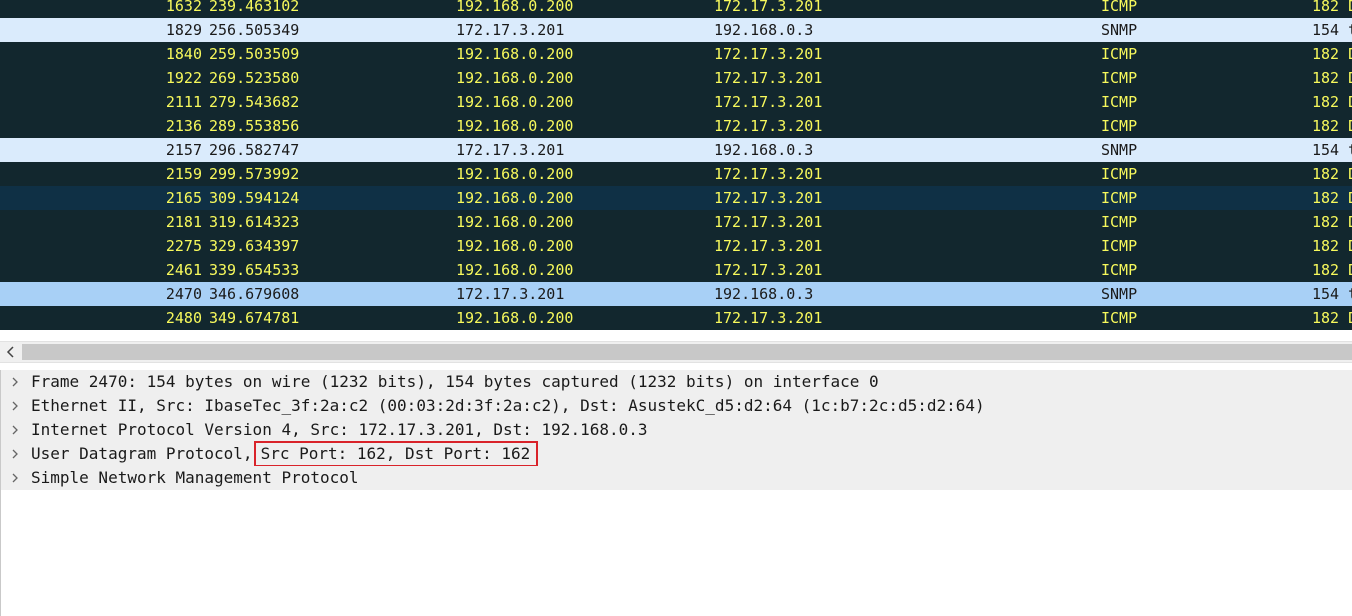 The width and height of the screenshot is (1352, 616). I want to click on detail-tree-item: Simple Network Management Protocol, so click(676, 478).